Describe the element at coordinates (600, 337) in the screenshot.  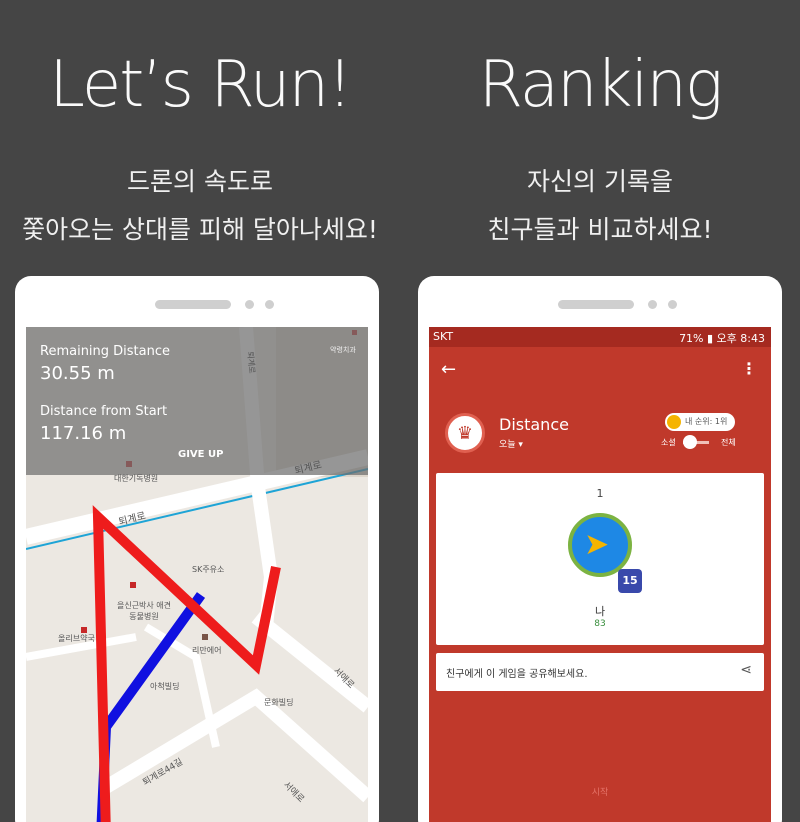
I see `status-bar: SKT 71% ▮ 오후 8:43` at that location.